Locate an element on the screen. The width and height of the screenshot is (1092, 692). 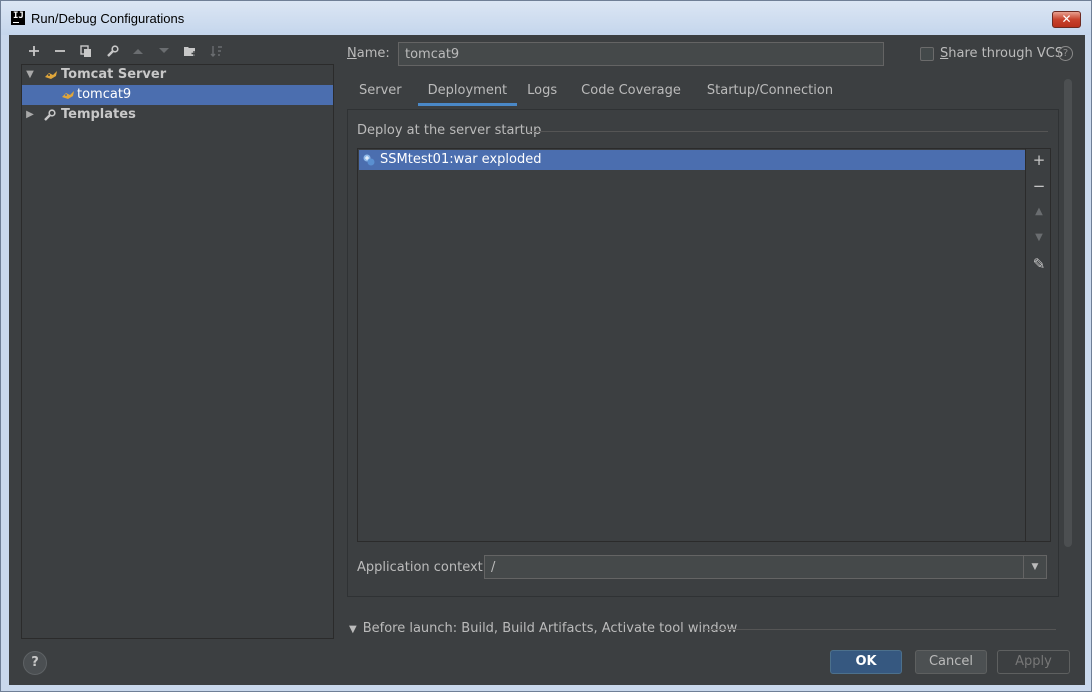
add-artifact-button: + is located at coordinates (1039, 160).